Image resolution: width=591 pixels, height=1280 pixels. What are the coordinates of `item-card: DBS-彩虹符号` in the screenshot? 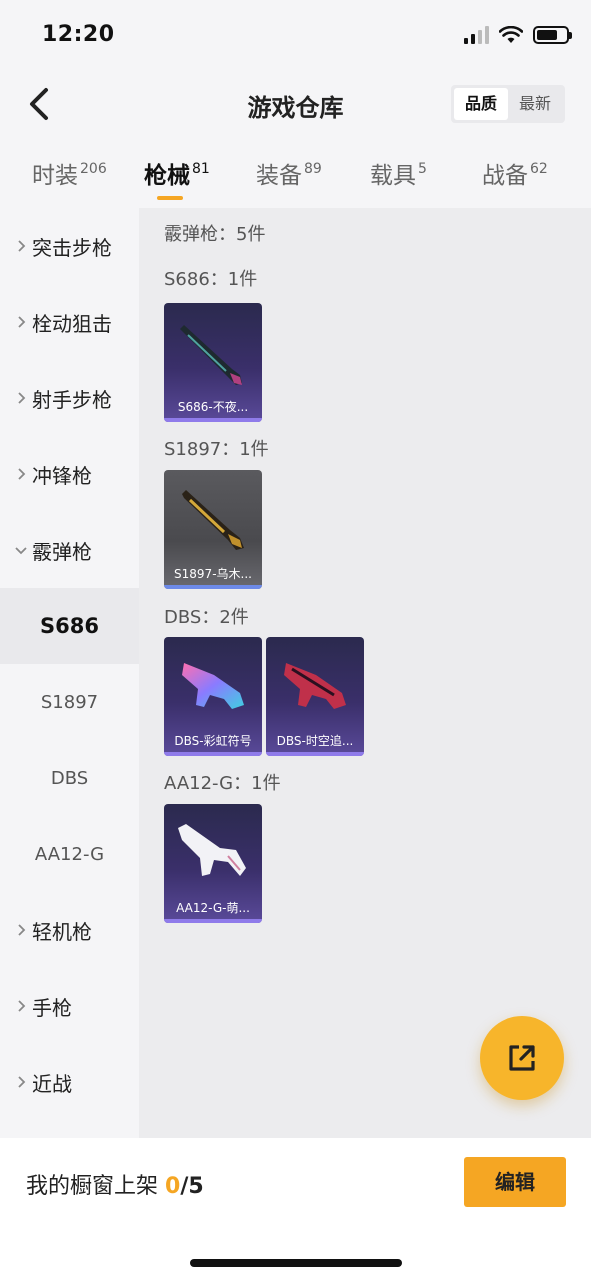 It's located at (213, 696).